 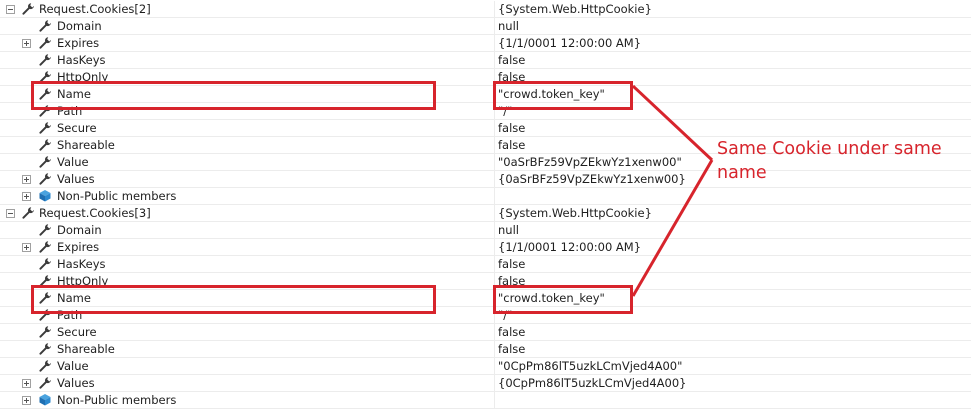 What do you see at coordinates (590, 162) in the screenshot?
I see `property-value: "0aSrBFz59VpZEkwYz1xenw00"` at bounding box center [590, 162].